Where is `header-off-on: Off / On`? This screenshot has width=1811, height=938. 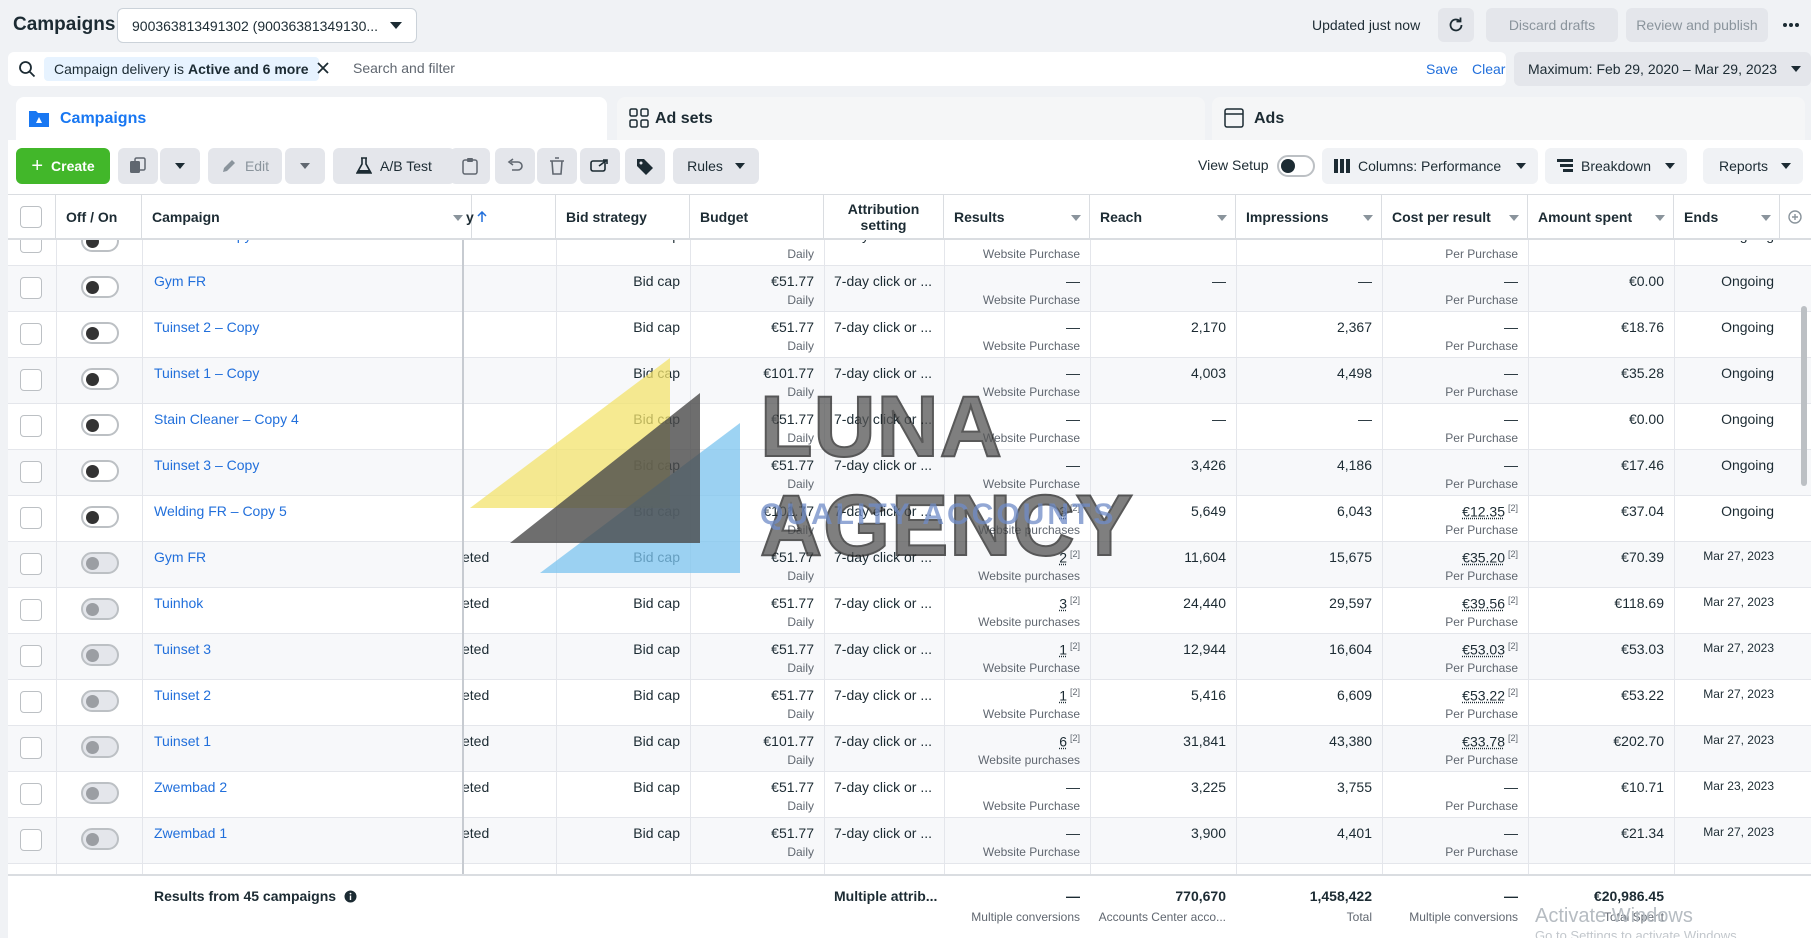 header-off-on: Off / On is located at coordinates (99, 217).